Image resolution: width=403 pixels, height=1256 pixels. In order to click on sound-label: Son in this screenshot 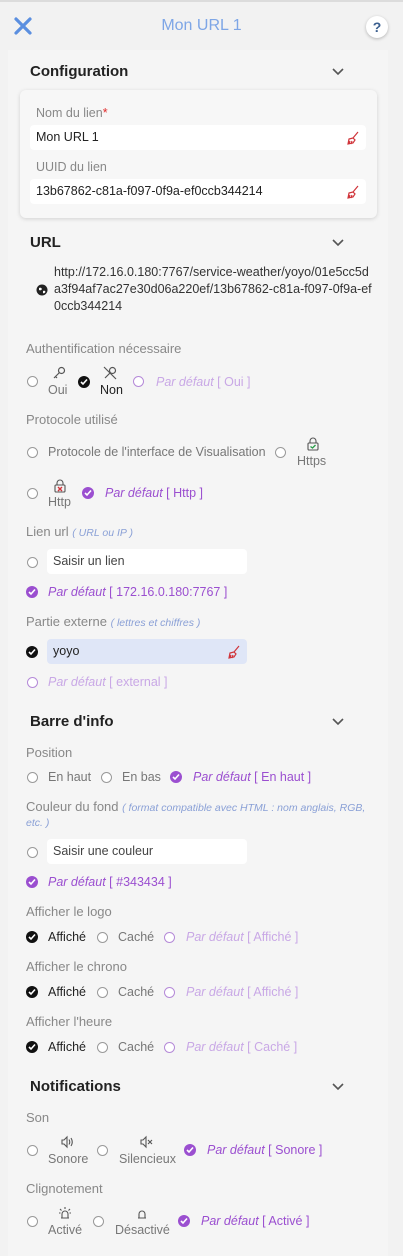, I will do `click(38, 1117)`.